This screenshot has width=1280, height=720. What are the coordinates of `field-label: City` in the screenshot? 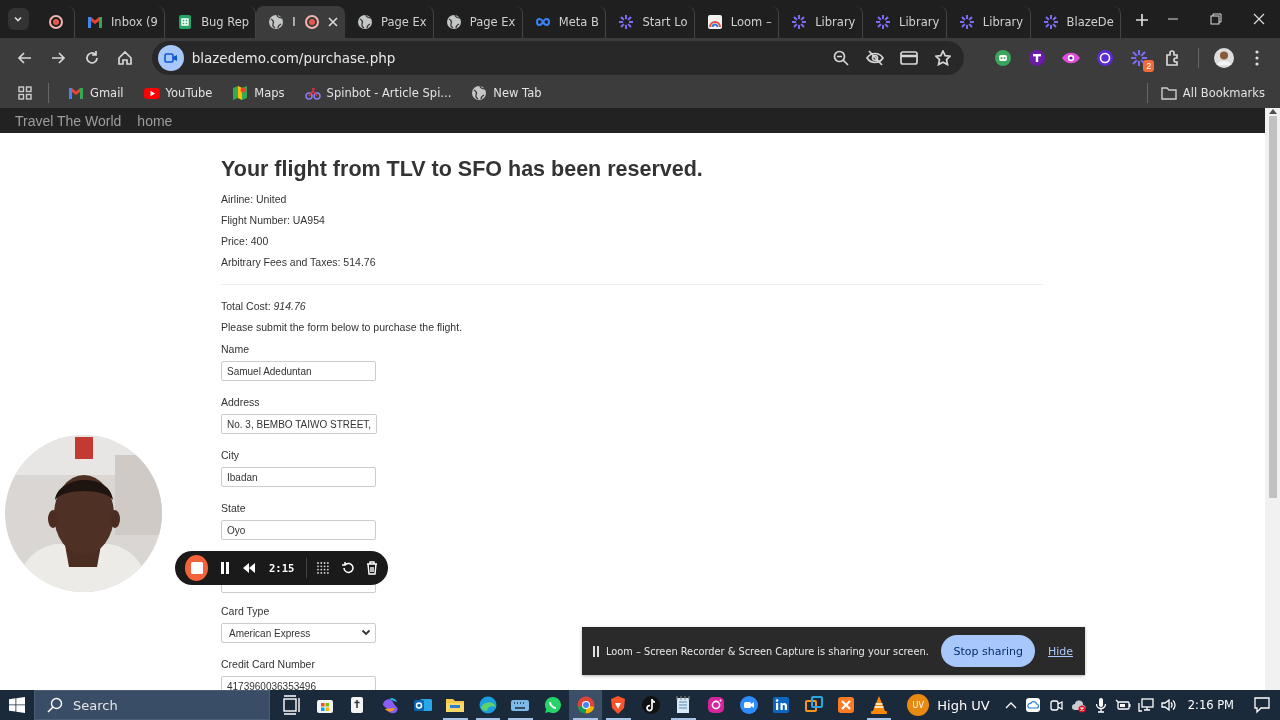 It's located at (230, 455).